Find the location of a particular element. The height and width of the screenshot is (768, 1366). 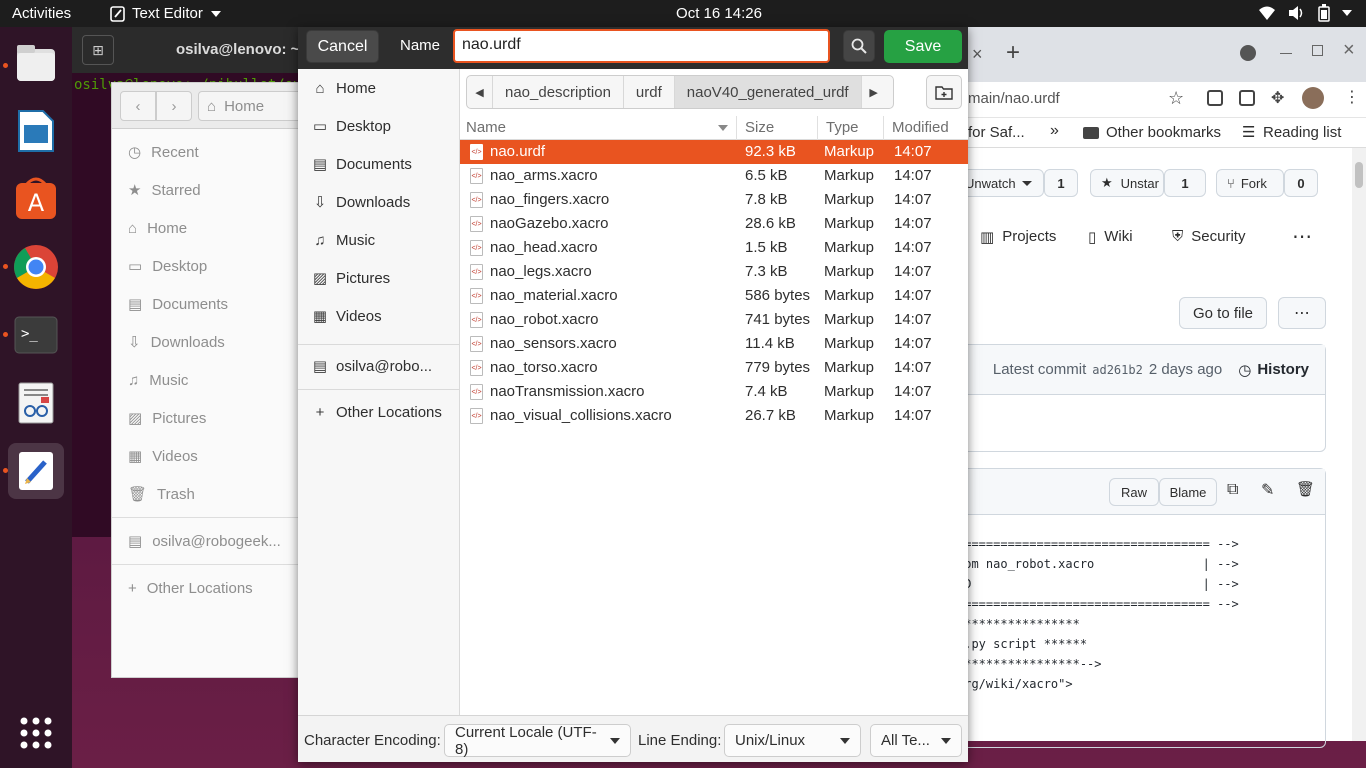

path-segment: urdf is located at coordinates (648, 92).